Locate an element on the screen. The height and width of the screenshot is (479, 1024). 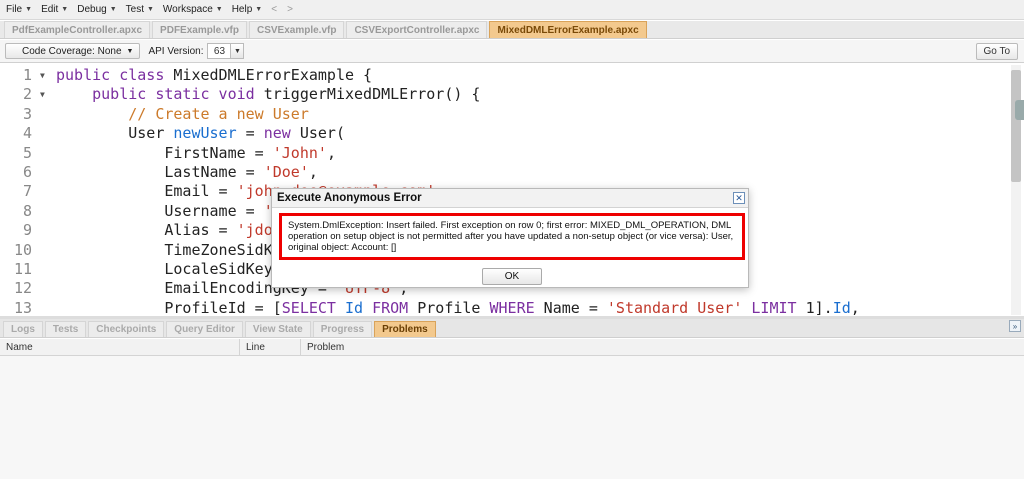
tab-label: View State is located at coordinates (277, 329).